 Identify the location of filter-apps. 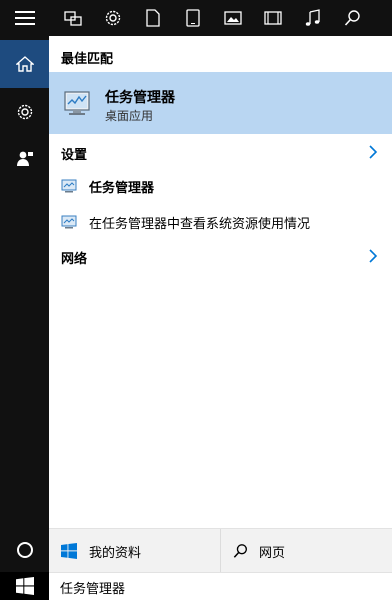
(73, 18).